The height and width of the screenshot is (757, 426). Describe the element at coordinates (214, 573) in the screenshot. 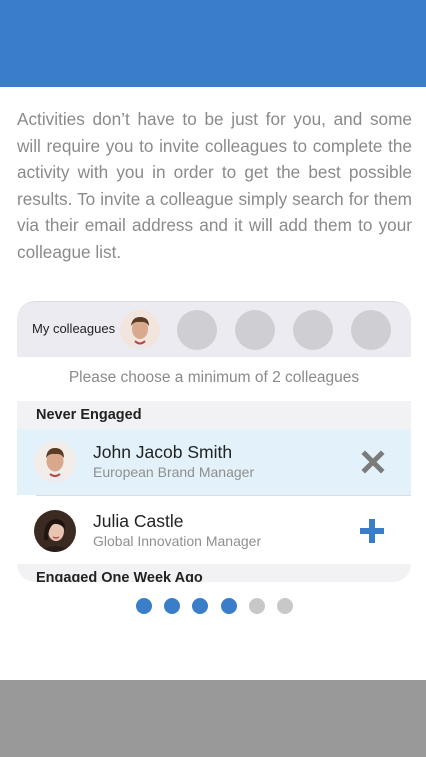

I see `section-header-engaged-one-week-ago: Engaged One Week Ago` at that location.